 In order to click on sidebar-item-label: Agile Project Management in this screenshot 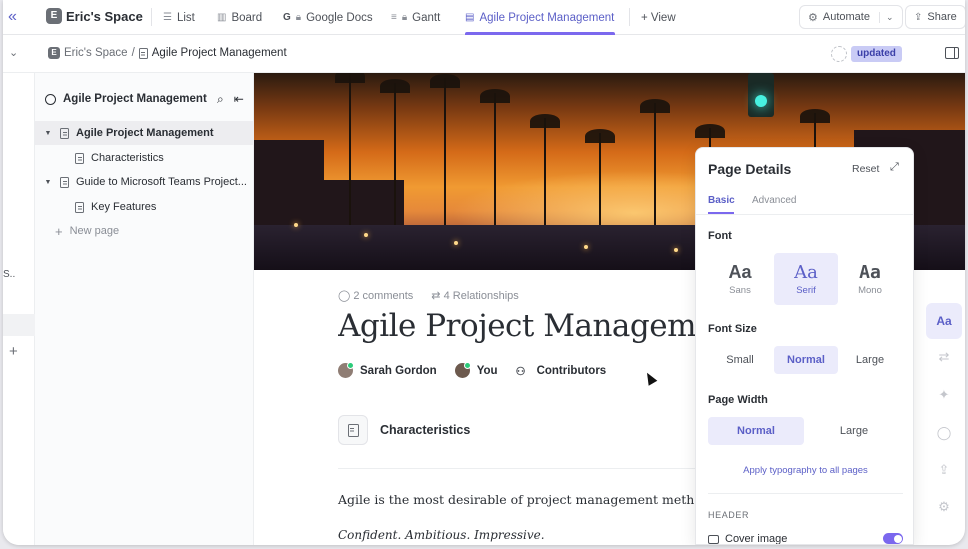, I will do `click(145, 133)`.